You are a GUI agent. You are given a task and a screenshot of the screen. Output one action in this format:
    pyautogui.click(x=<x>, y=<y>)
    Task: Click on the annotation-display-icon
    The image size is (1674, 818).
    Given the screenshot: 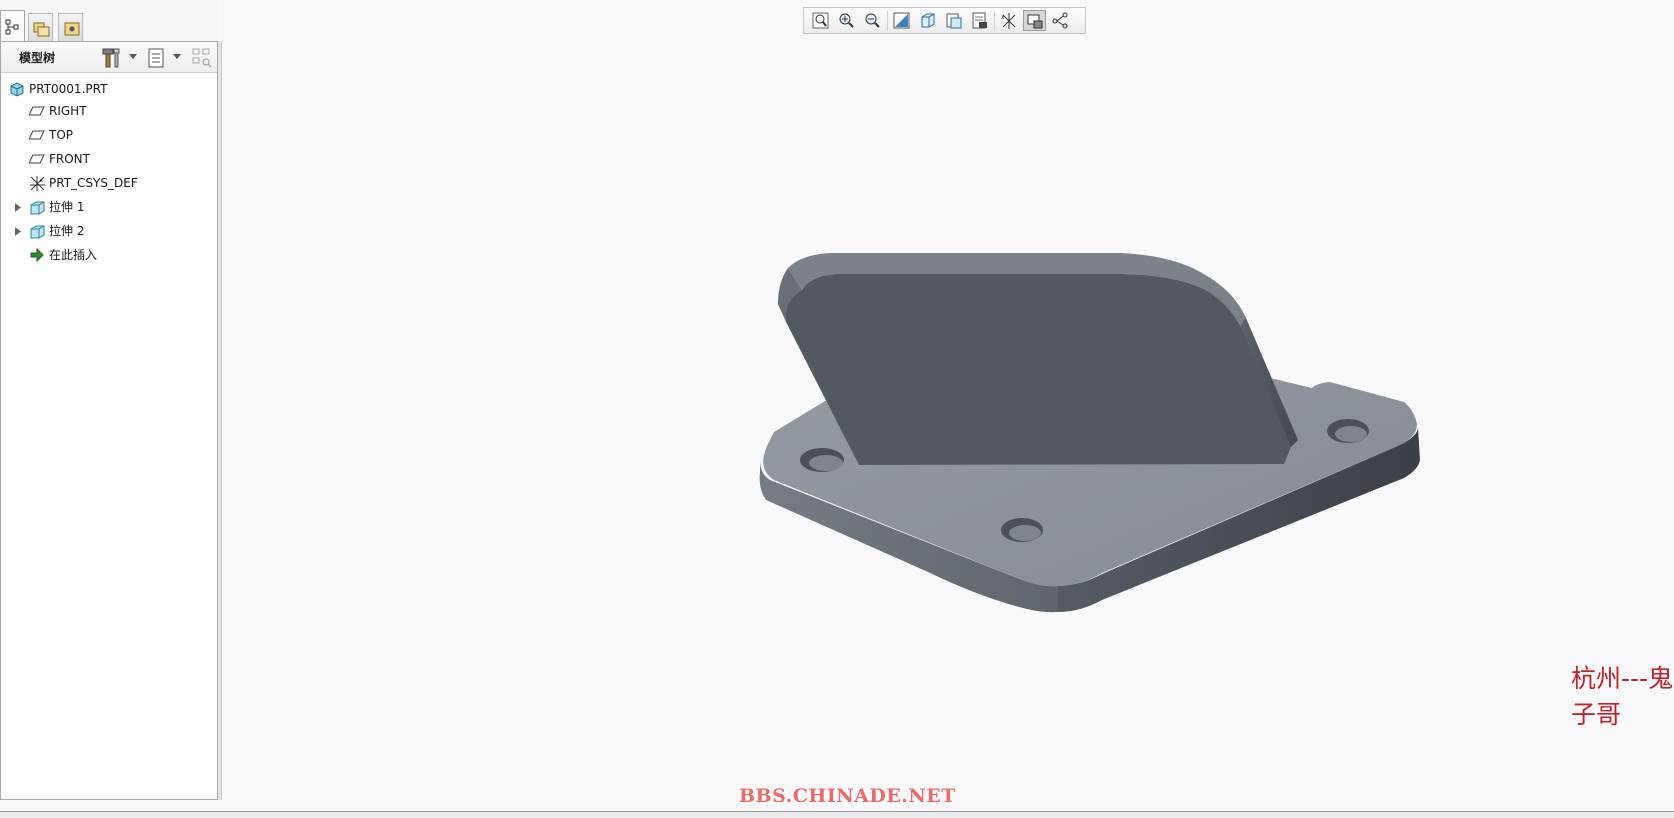 What is the action you would take?
    pyautogui.click(x=1060, y=20)
    